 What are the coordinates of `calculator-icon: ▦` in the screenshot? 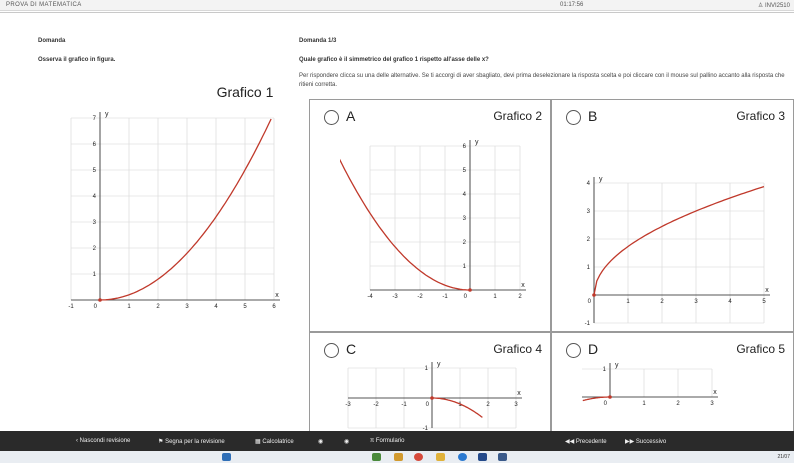 It's located at (258, 442).